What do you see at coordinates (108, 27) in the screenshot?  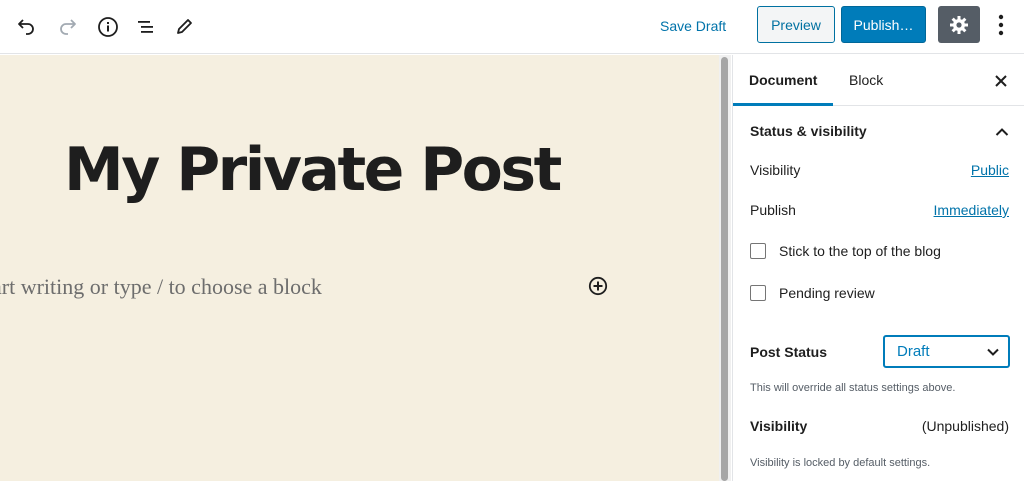 I see `info-icon` at bounding box center [108, 27].